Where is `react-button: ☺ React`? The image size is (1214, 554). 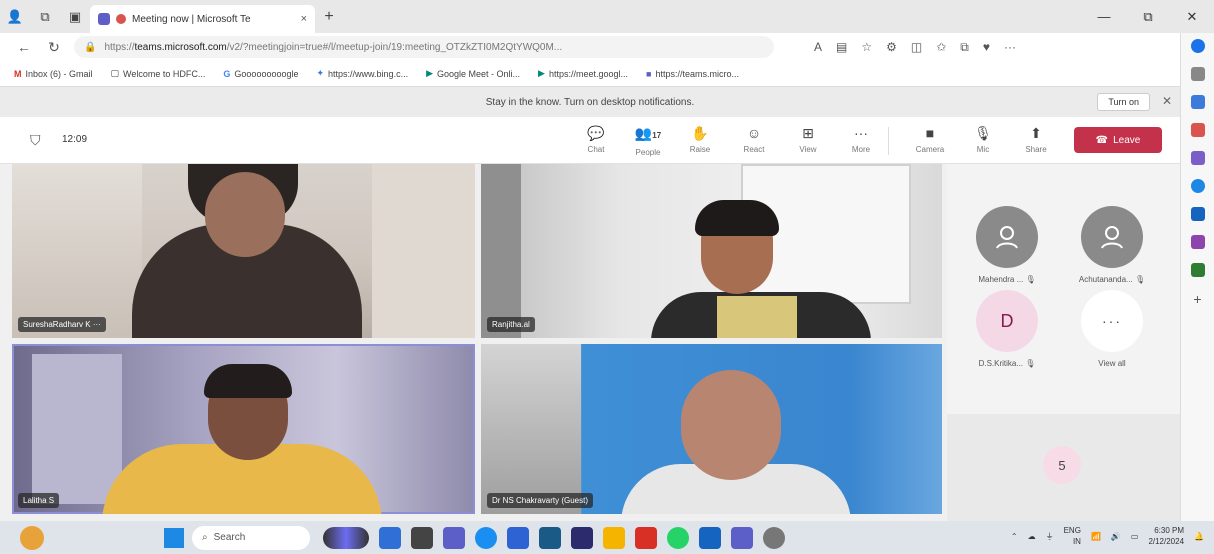 react-button: ☺ React is located at coordinates (754, 138).